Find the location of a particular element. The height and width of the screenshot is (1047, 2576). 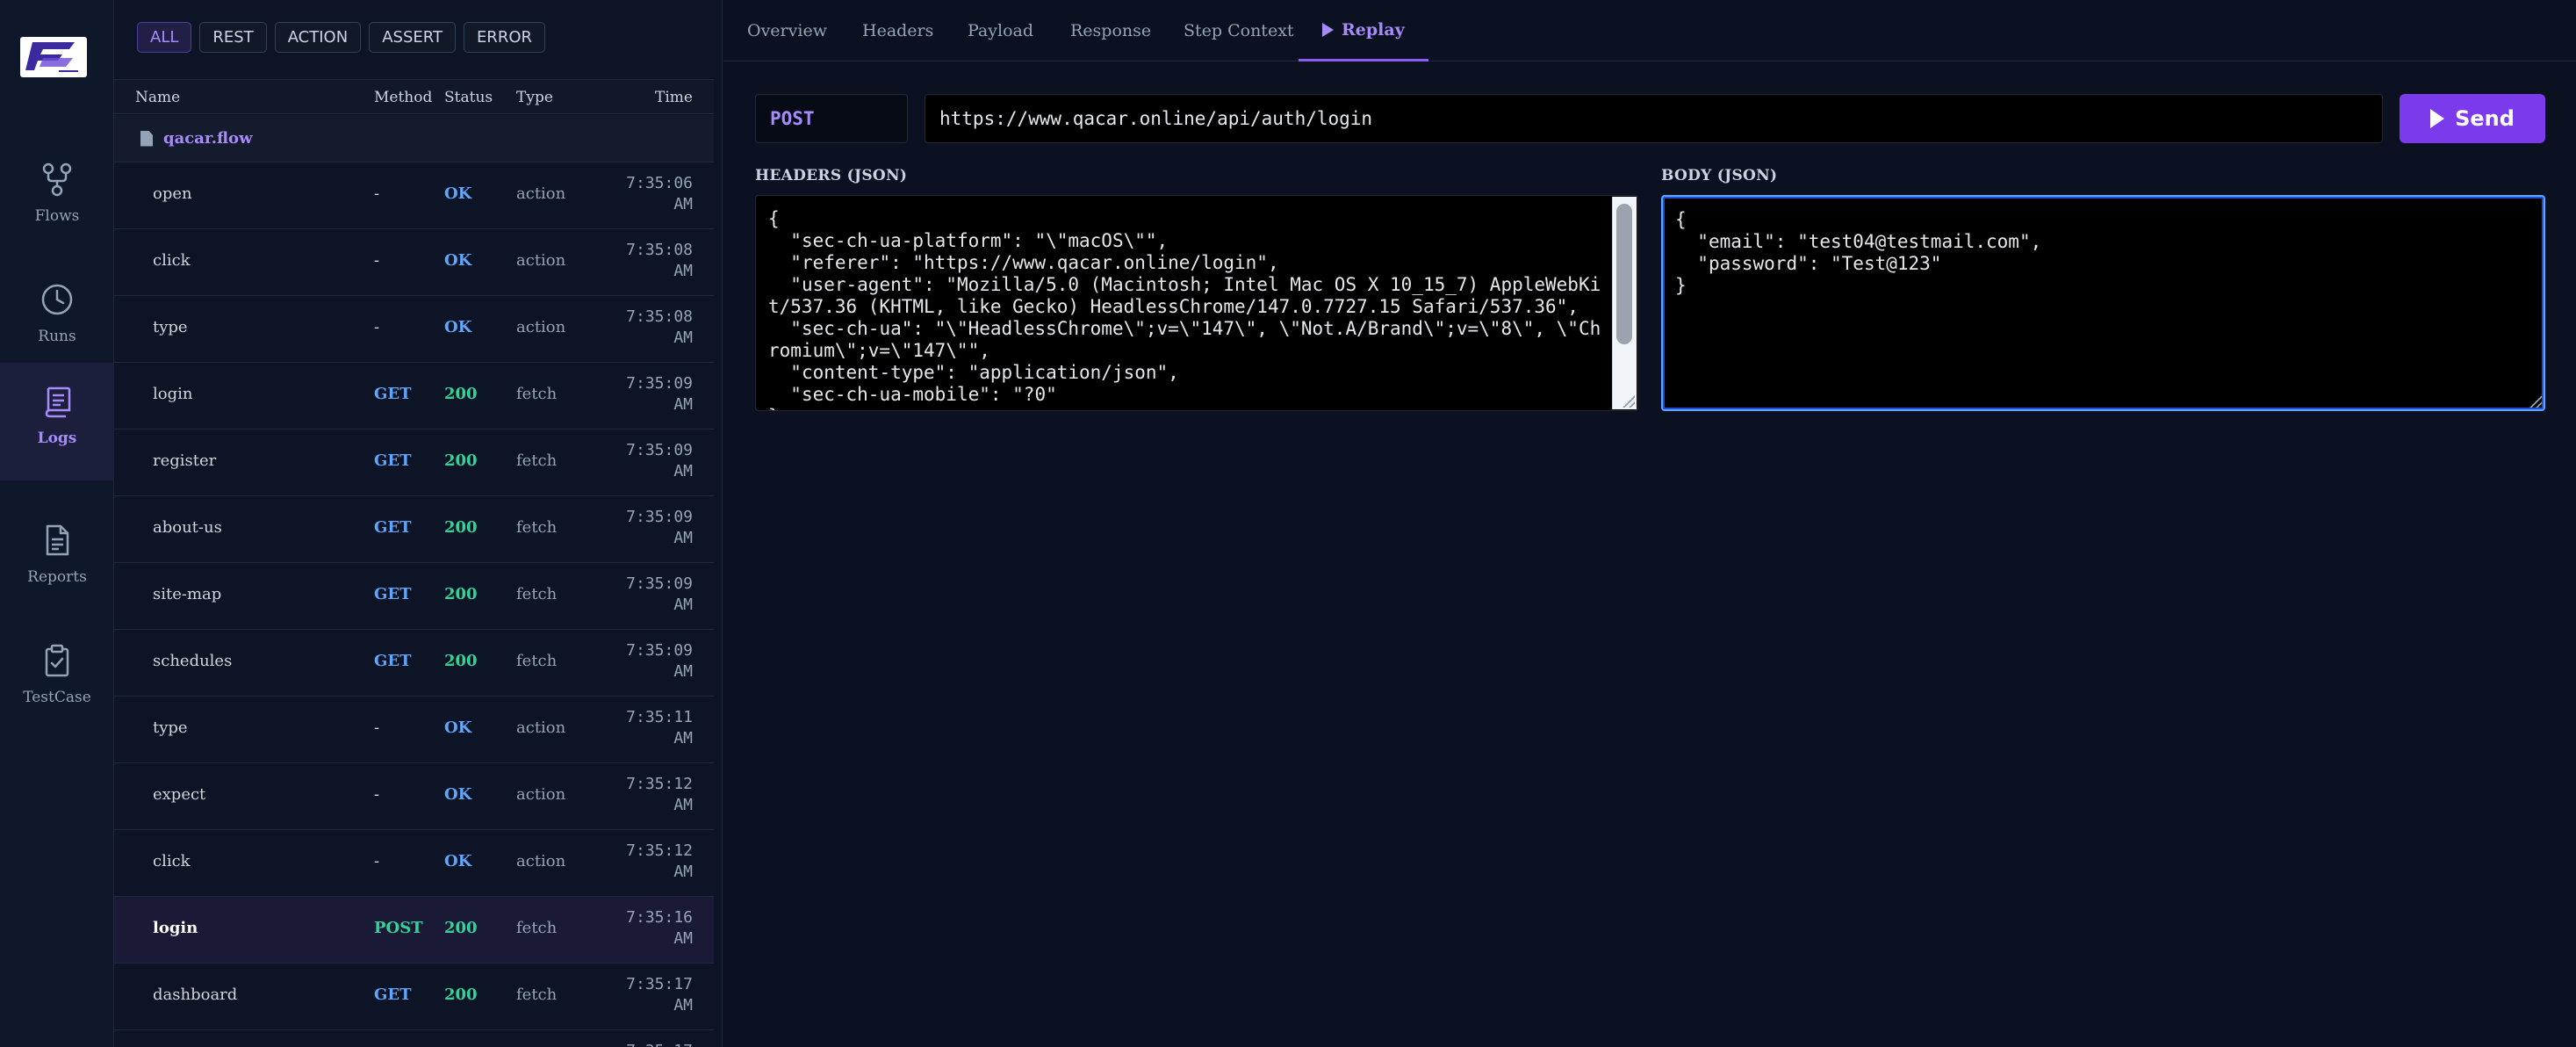

tab-payload: Payload is located at coordinates (1000, 31).